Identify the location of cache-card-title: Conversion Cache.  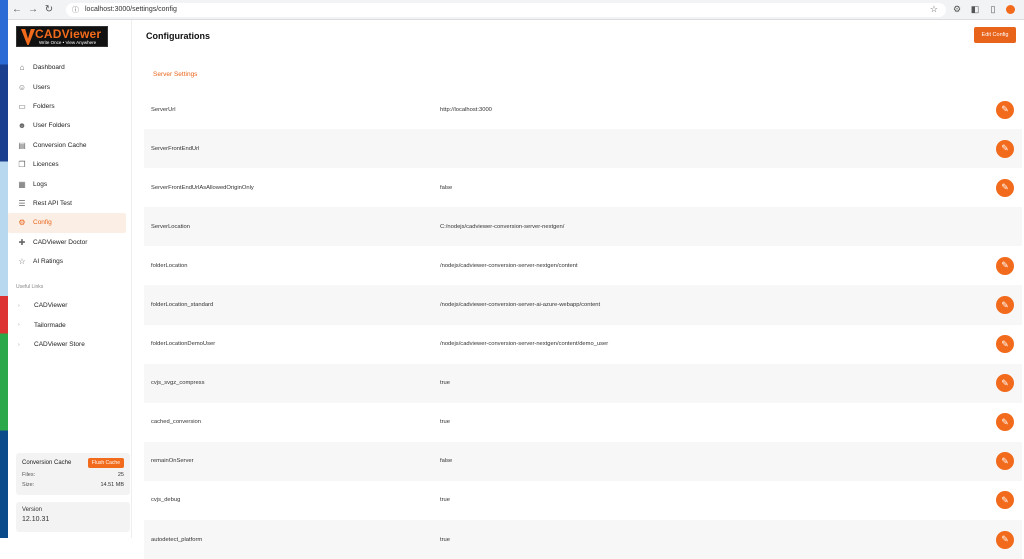
(47, 463).